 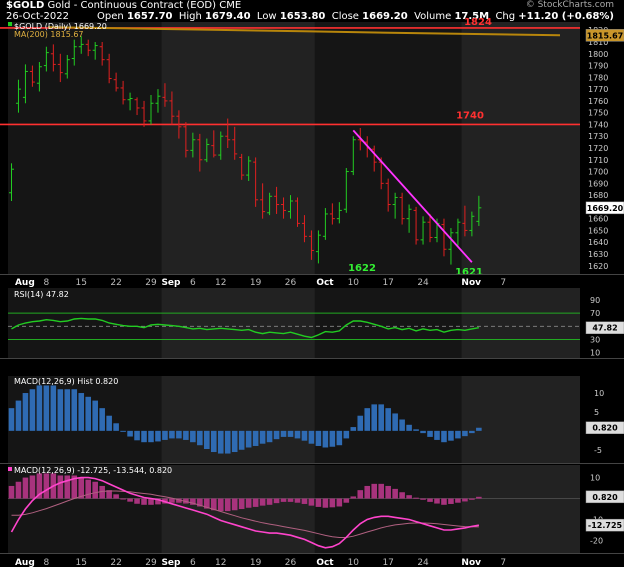 I want to click on price-y-tick-3: 1650, so click(x=598, y=230).